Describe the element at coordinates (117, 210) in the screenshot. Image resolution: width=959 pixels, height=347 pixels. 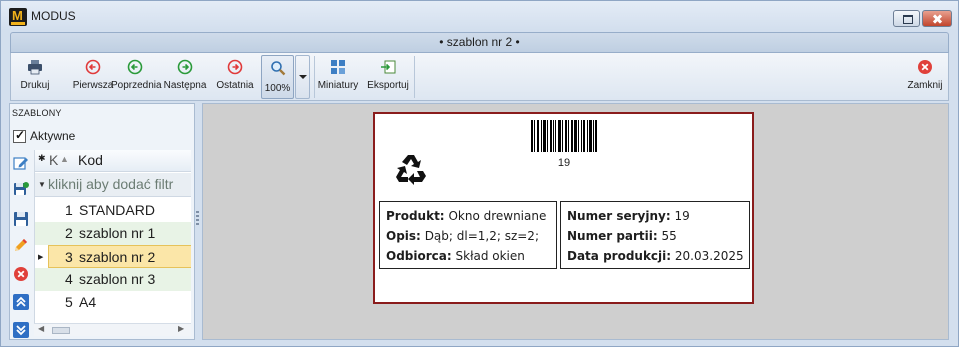
I see `row-name: STANDARD` at that location.